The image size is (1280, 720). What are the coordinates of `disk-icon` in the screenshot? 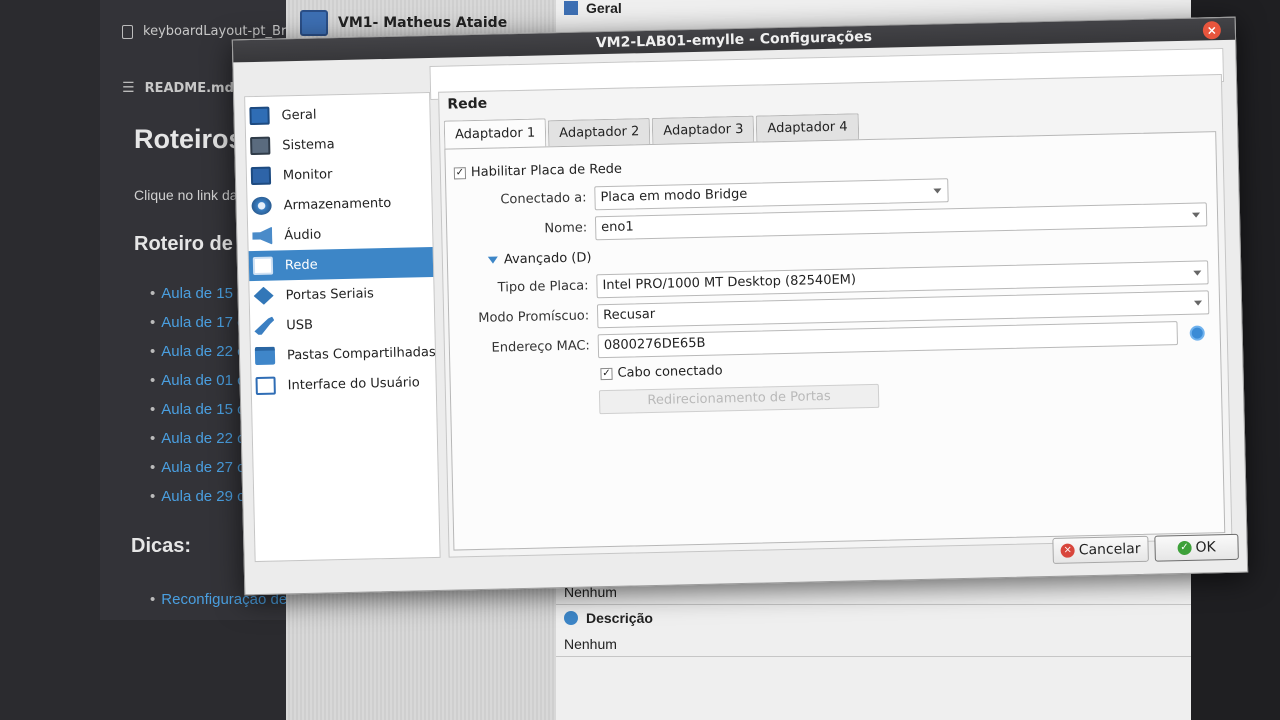 It's located at (261, 206).